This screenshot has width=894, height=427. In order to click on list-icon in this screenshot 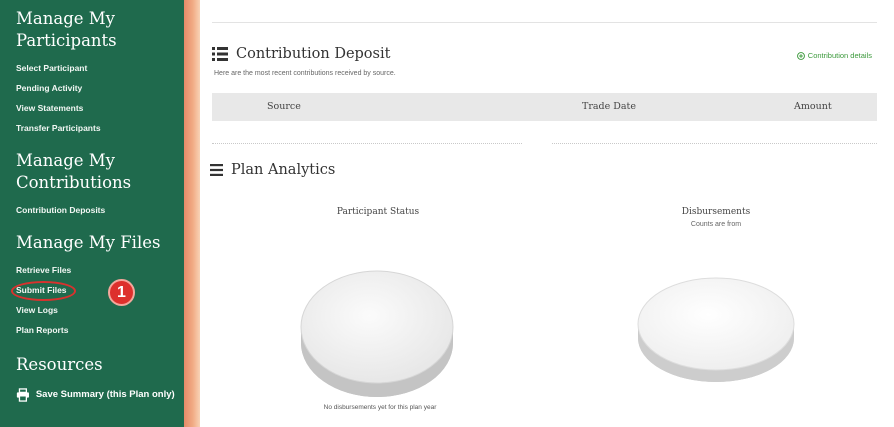, I will do `click(220, 54)`.